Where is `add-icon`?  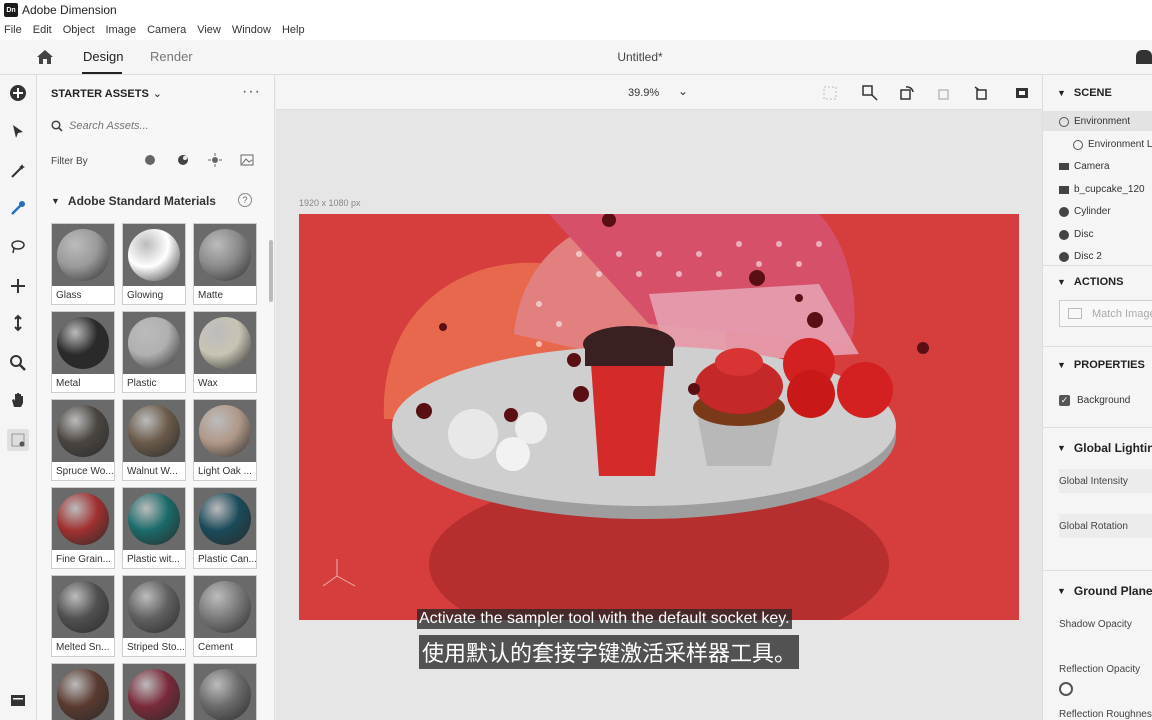
add-icon is located at coordinates (18, 93).